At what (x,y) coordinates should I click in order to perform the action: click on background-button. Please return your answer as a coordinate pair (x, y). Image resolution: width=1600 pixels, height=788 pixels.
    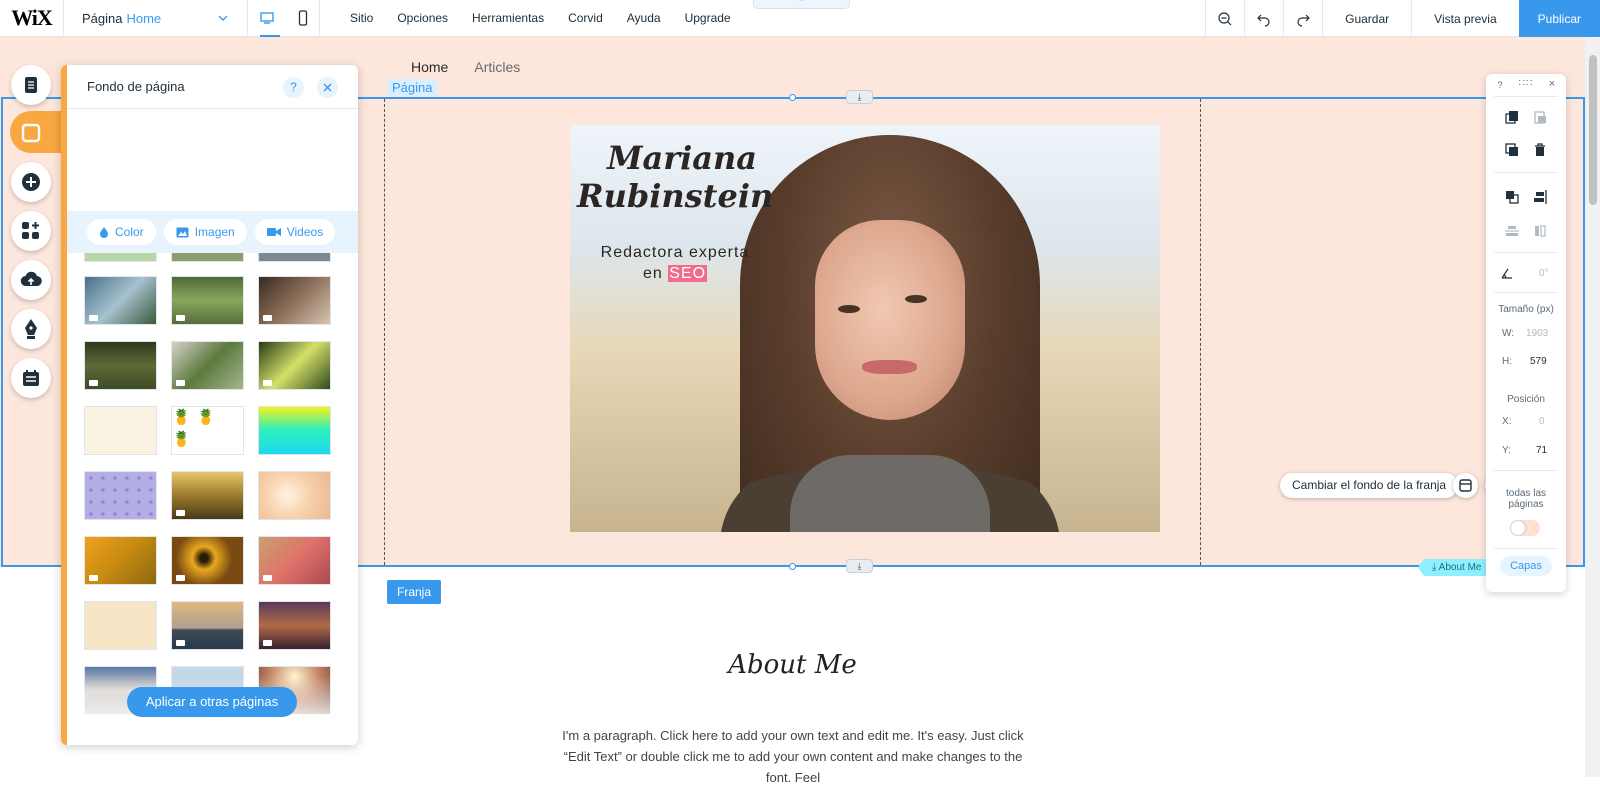
    Looking at the image, I should click on (31, 133).